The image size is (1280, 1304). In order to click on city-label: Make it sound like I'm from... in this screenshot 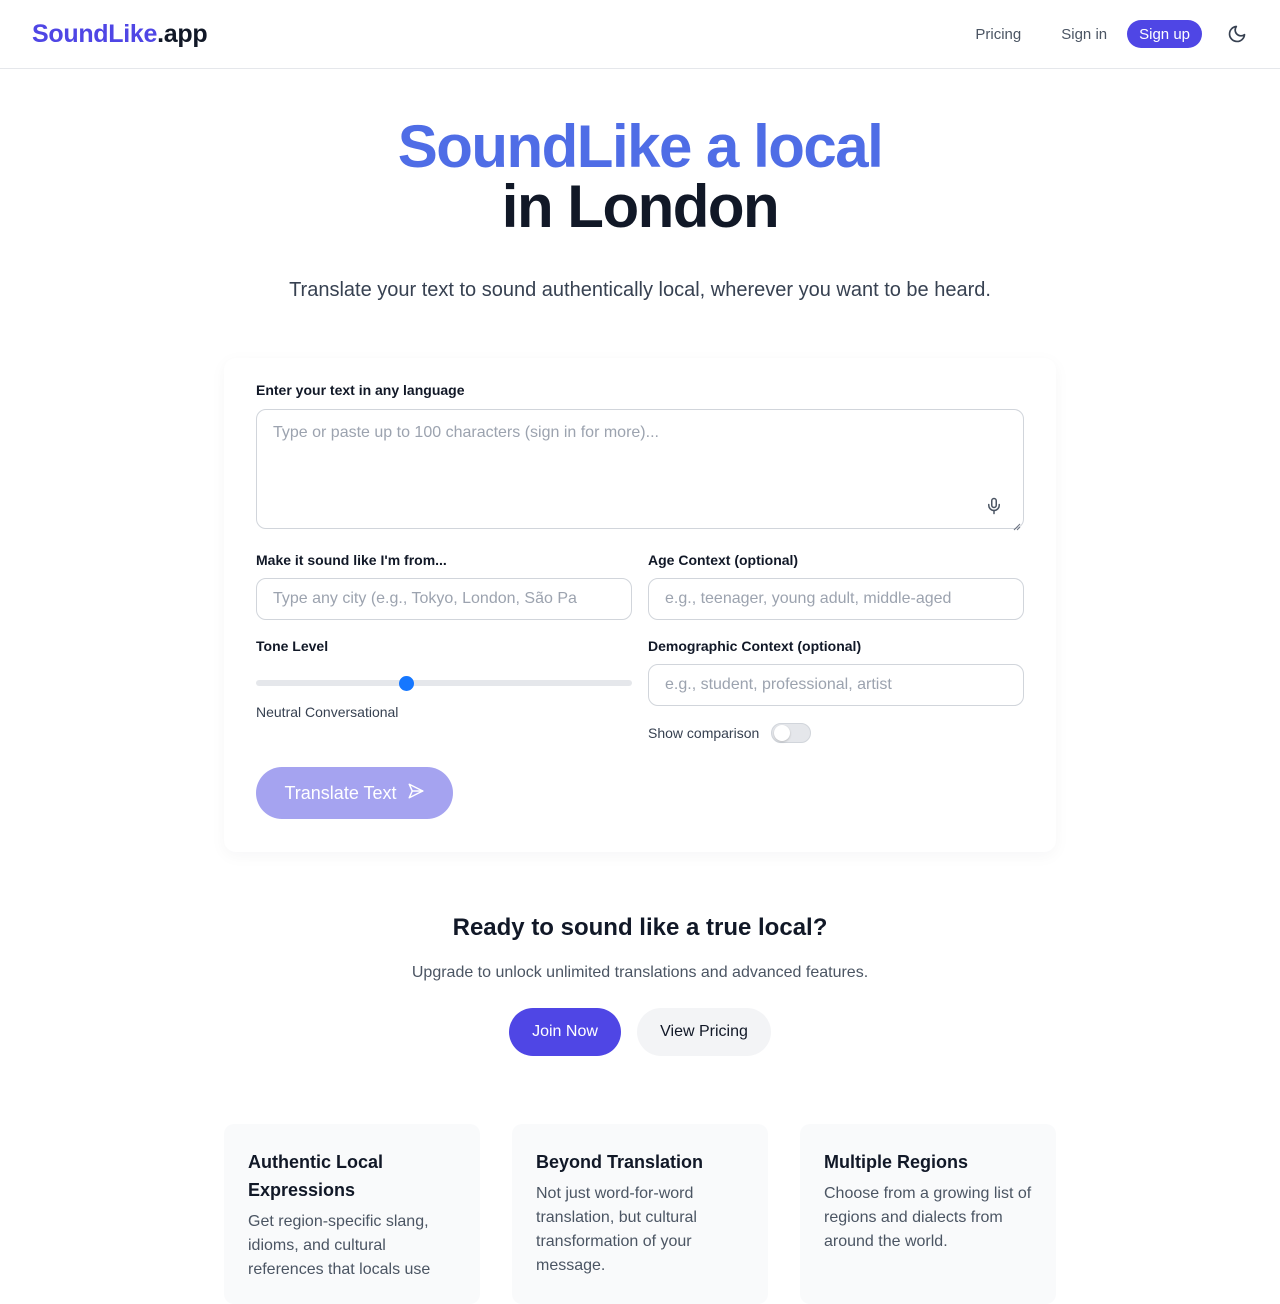, I will do `click(351, 560)`.